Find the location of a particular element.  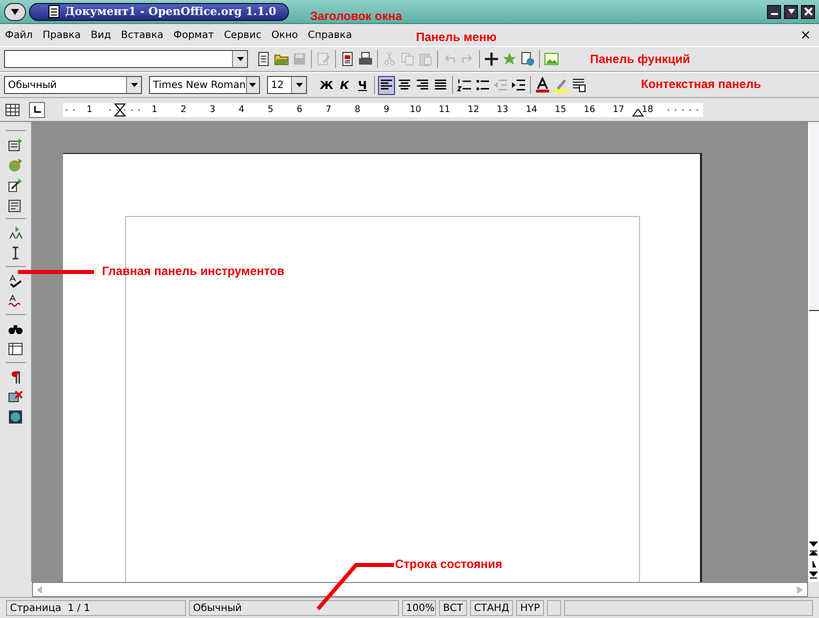

vertical-scrollbar is located at coordinates (813, 352).